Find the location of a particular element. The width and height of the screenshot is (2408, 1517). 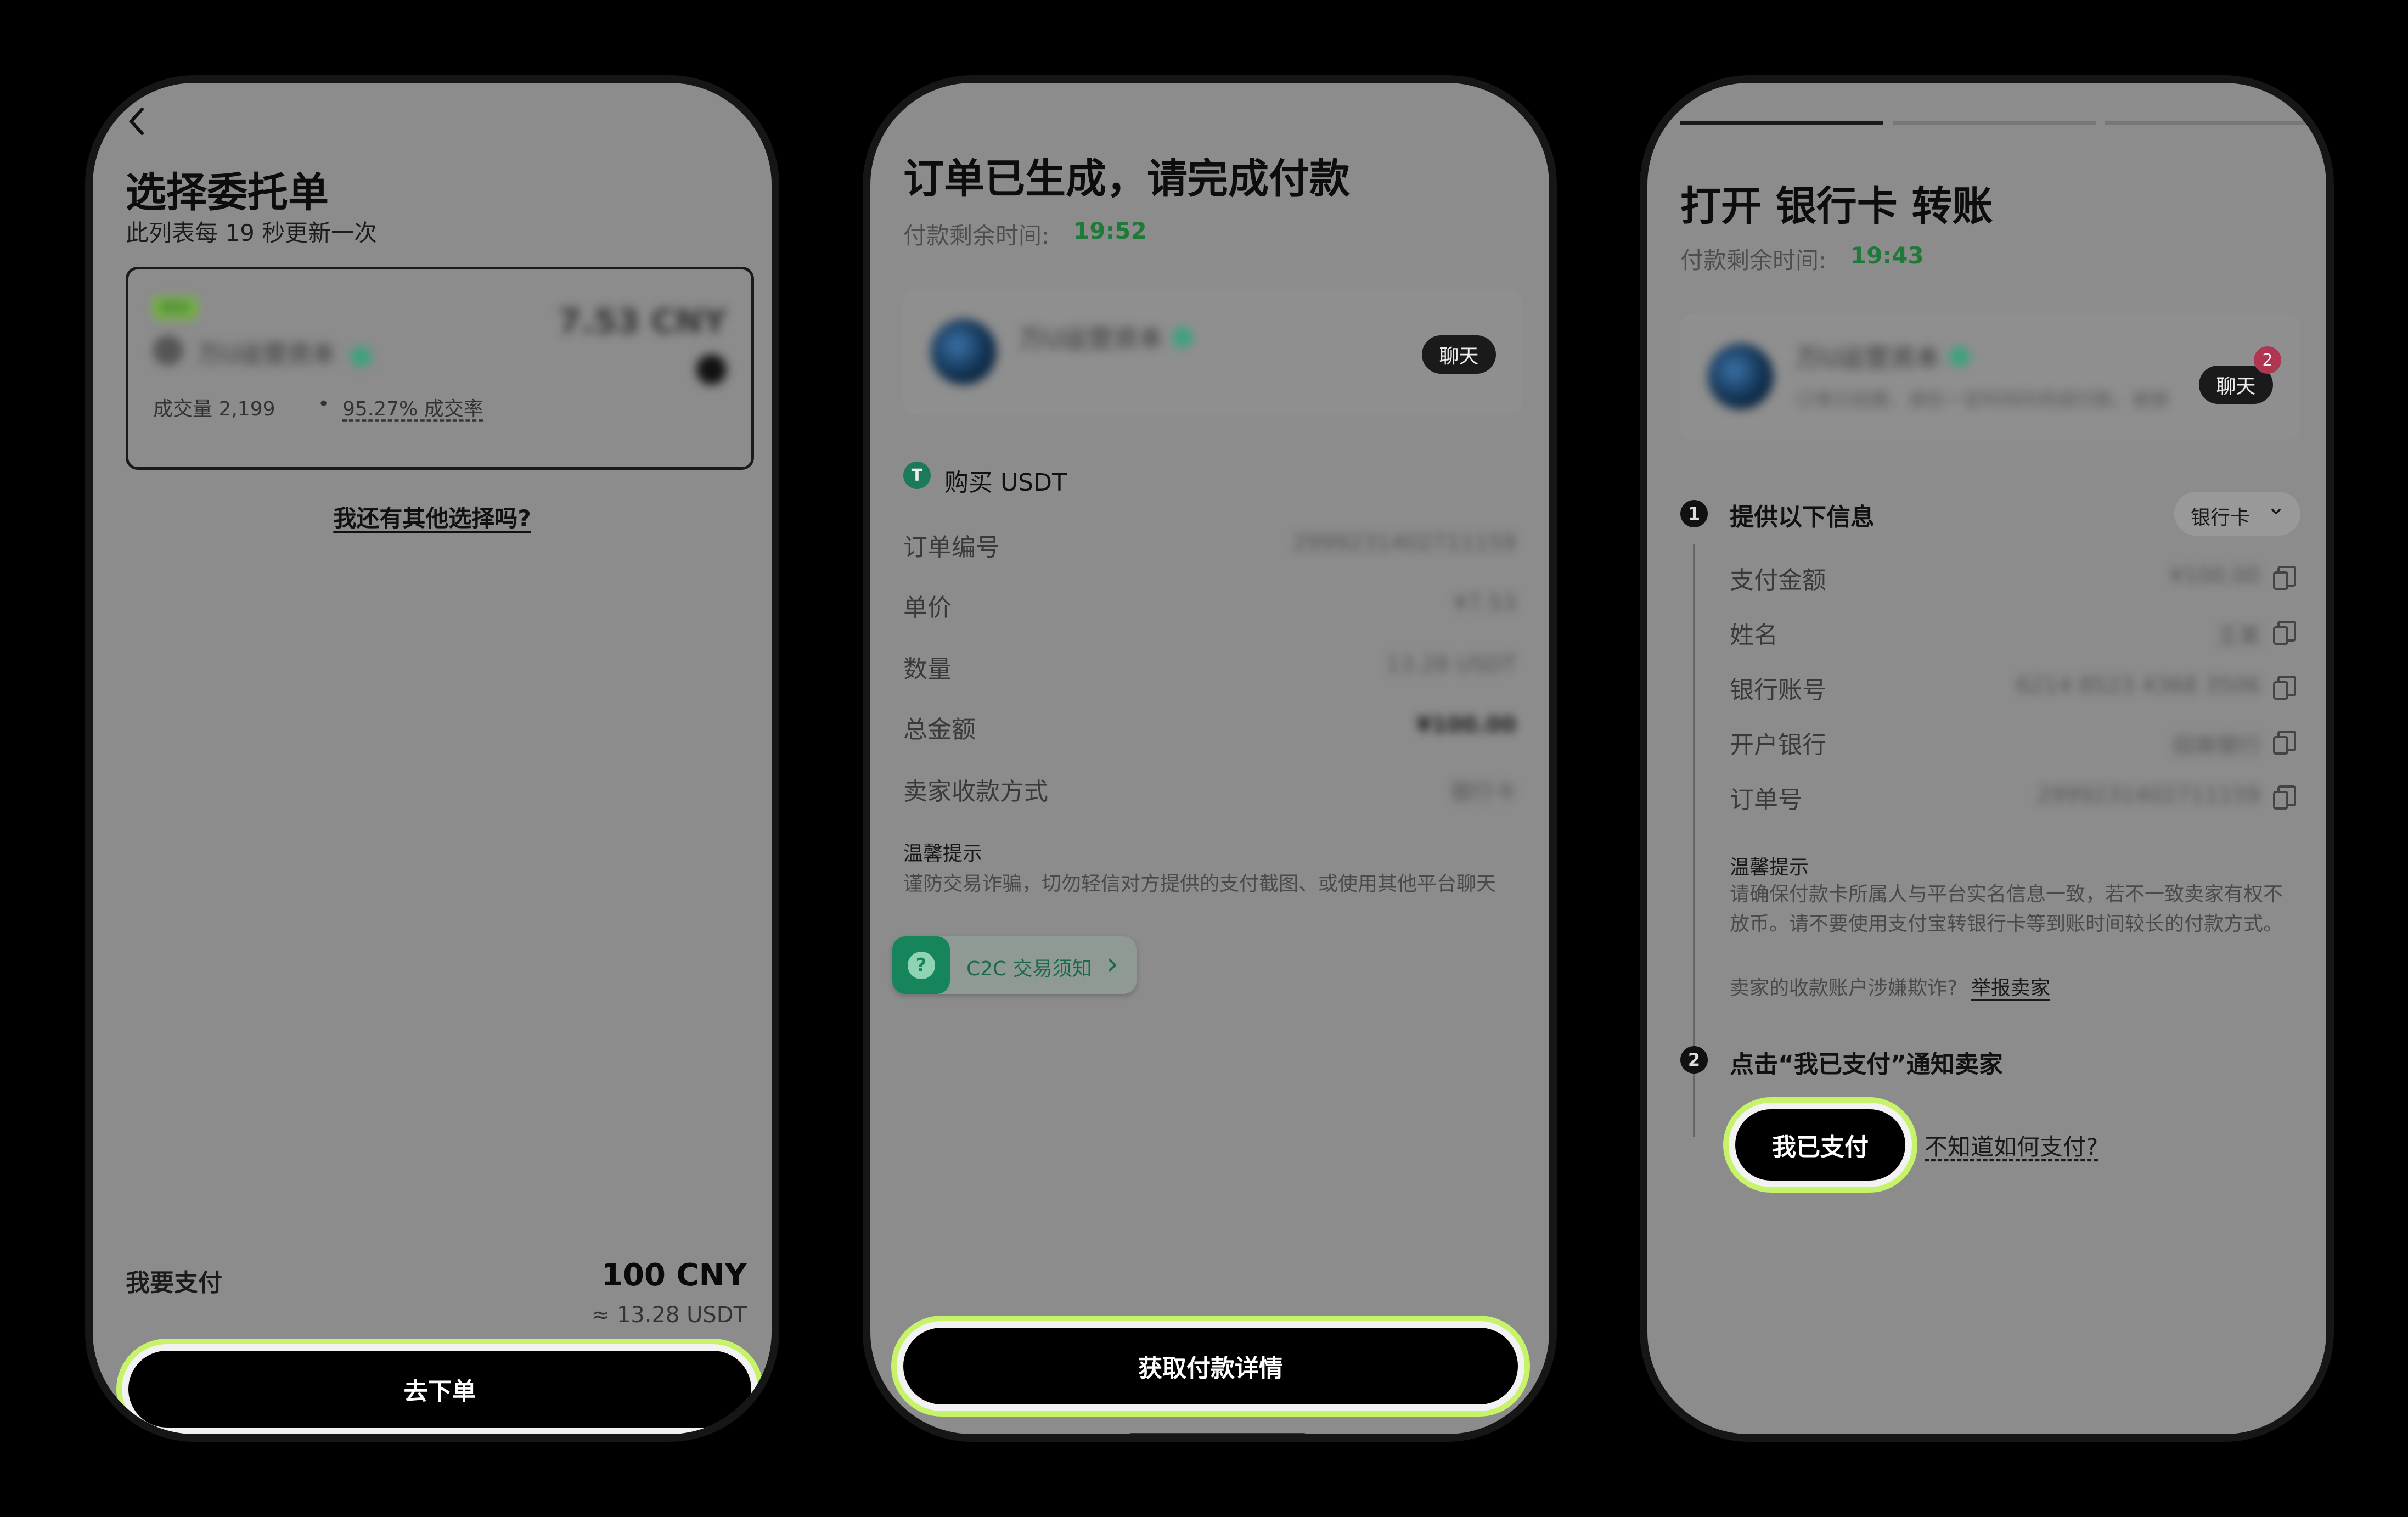

row-label-unit-price: 单价 is located at coordinates (927, 608).